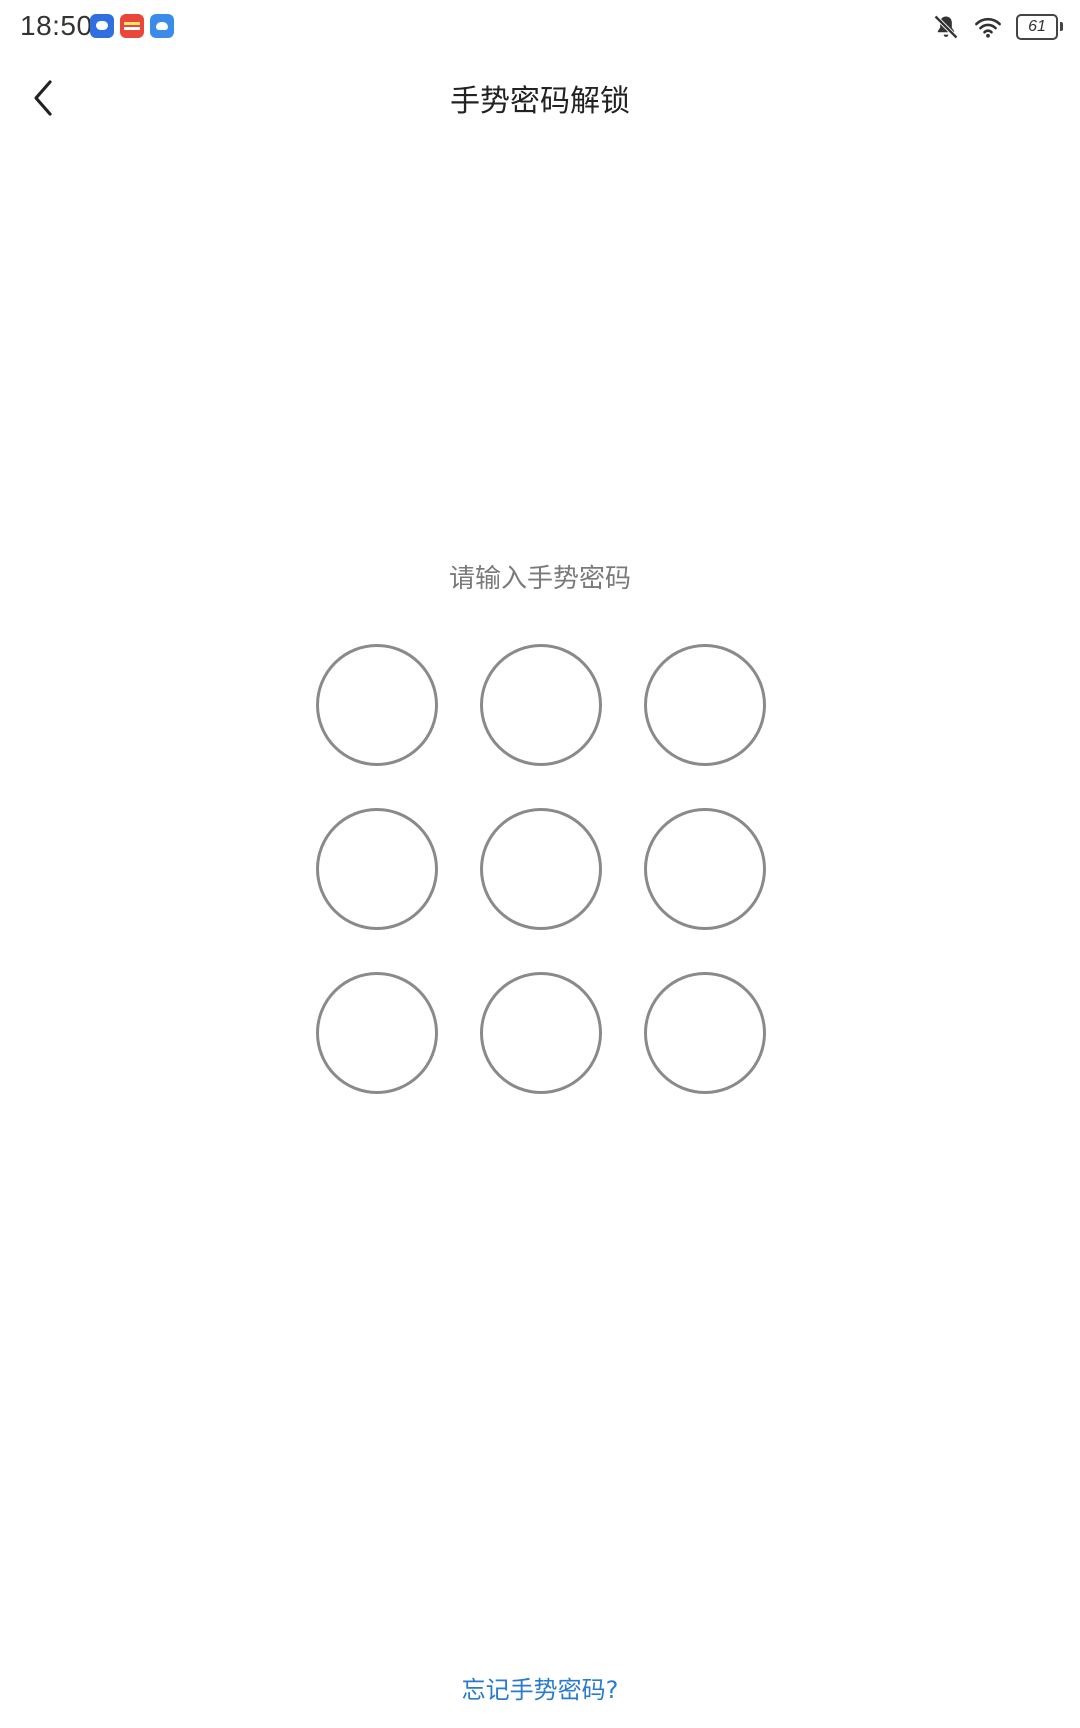  Describe the element at coordinates (988, 27) in the screenshot. I see `wifi-icon` at that location.